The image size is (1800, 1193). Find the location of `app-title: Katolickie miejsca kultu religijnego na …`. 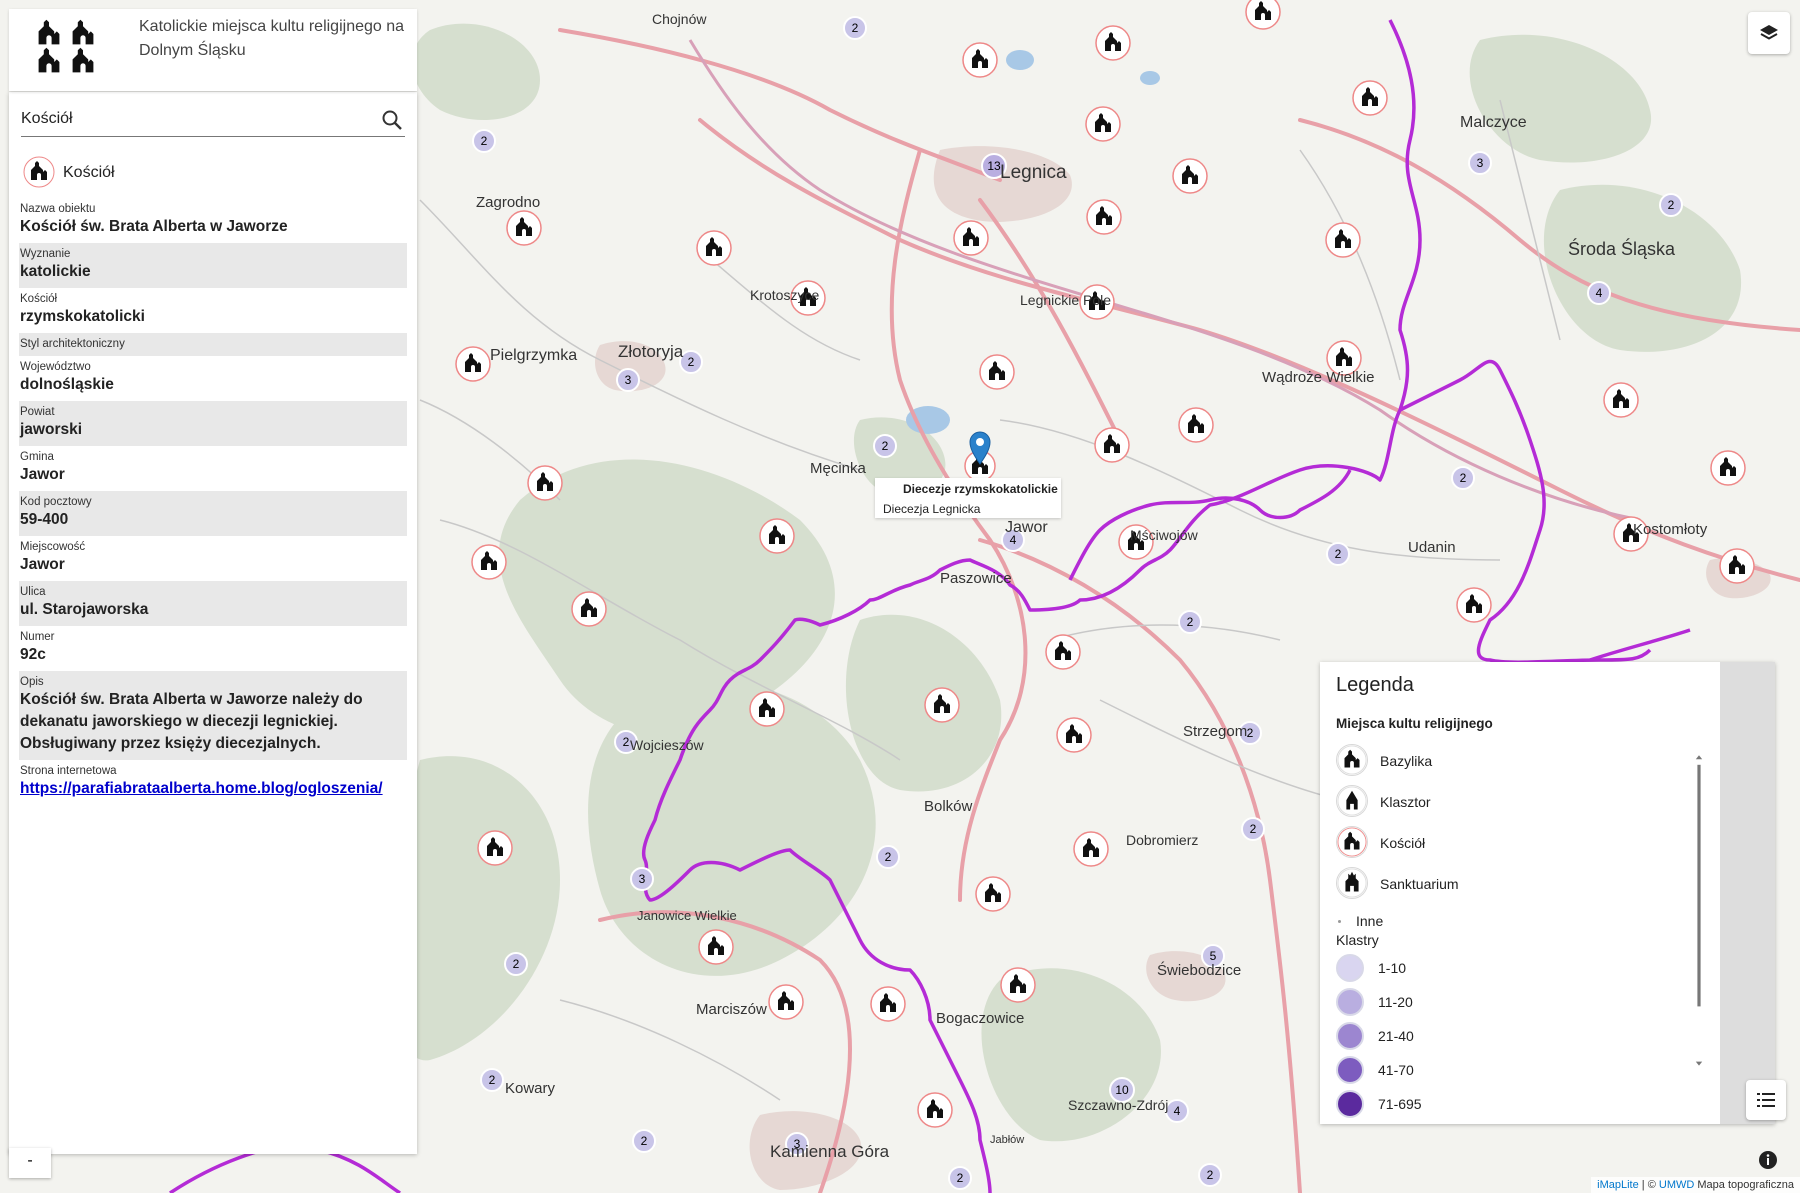

app-title: Katolickie miejsca kultu religijnego na … is located at coordinates (272, 38).